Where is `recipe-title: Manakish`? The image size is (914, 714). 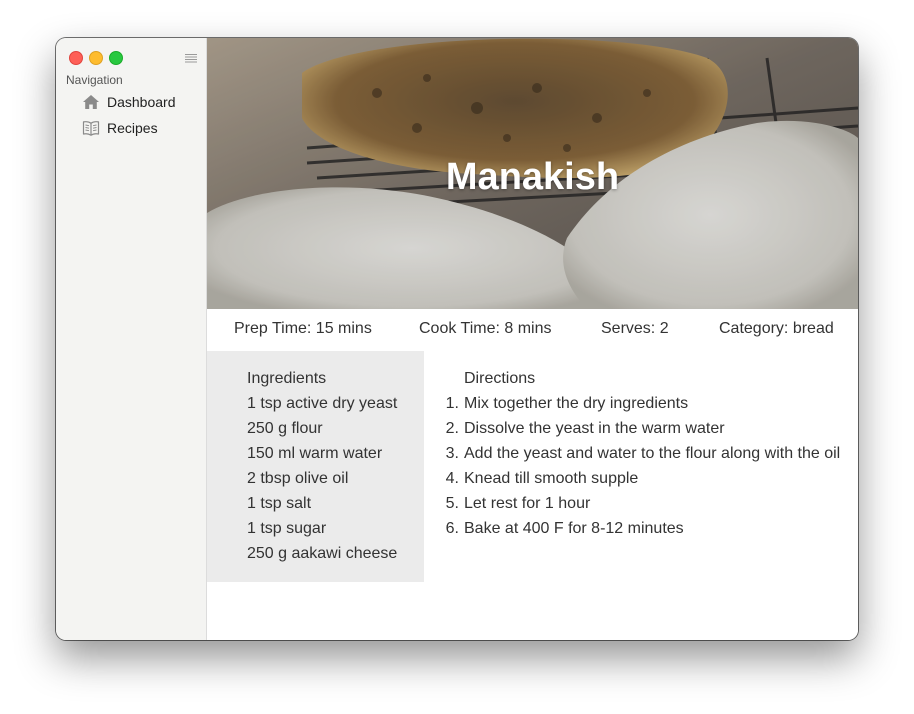
recipe-title: Manakish is located at coordinates (532, 177).